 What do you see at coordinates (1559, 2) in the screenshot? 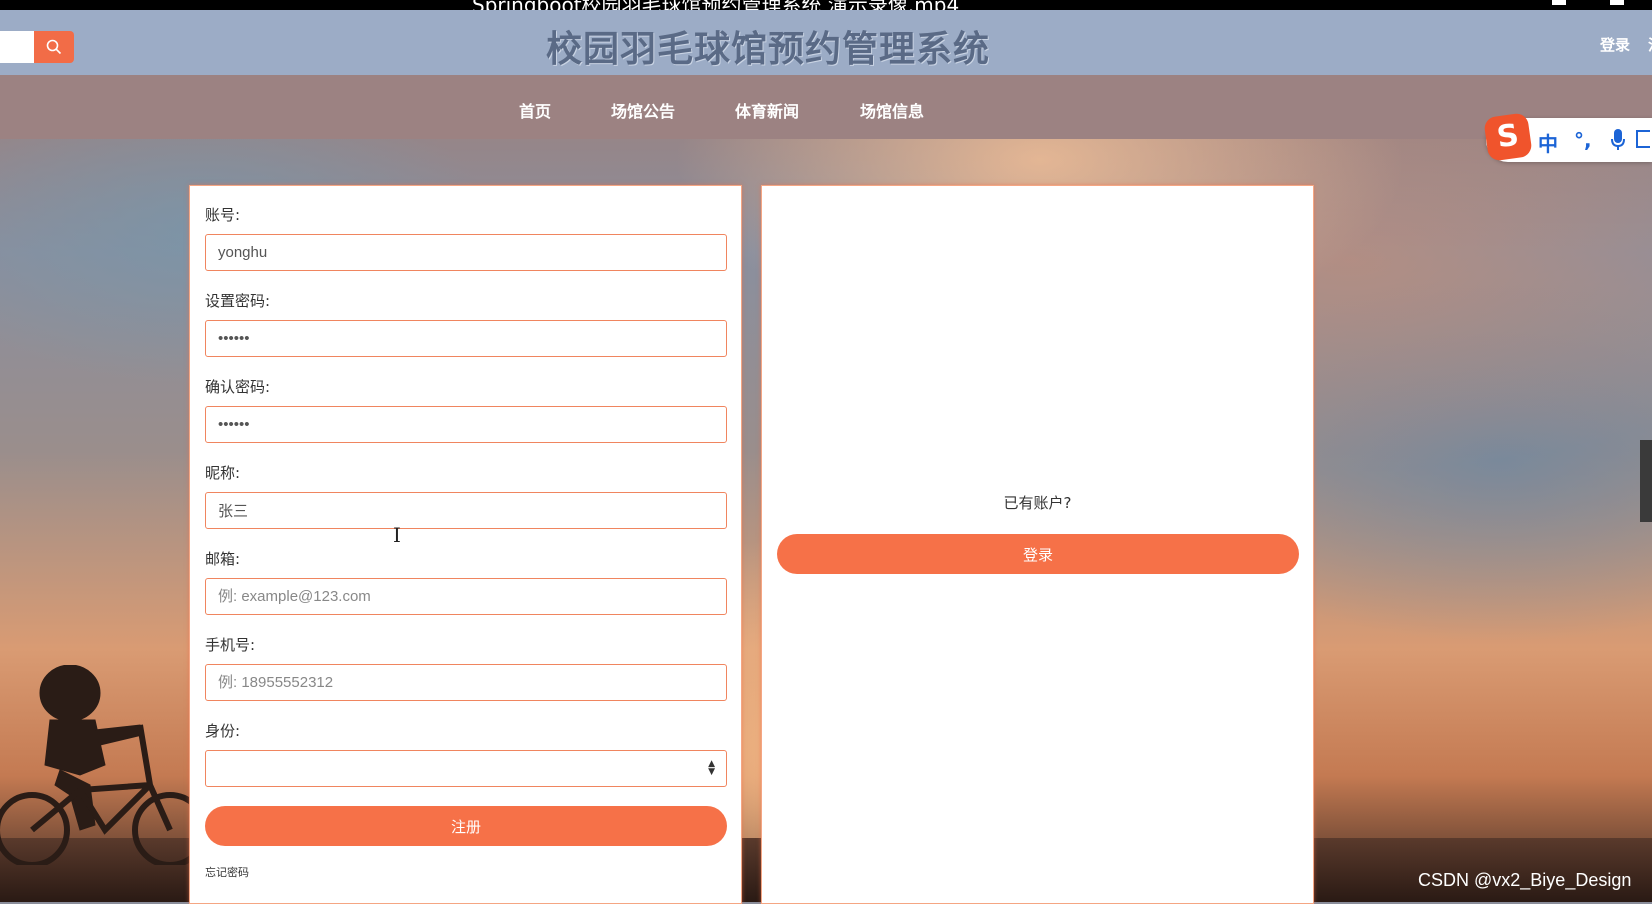
I see `restore-icon` at bounding box center [1559, 2].